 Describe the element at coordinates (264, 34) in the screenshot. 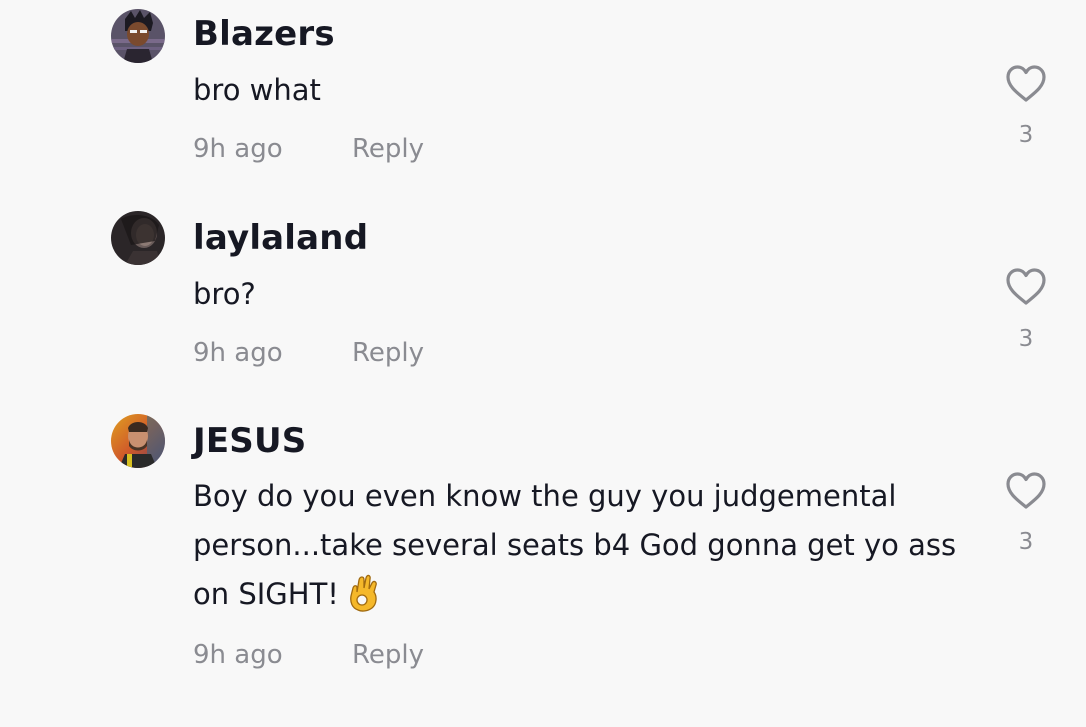

I see `comment-username: Blazers` at that location.